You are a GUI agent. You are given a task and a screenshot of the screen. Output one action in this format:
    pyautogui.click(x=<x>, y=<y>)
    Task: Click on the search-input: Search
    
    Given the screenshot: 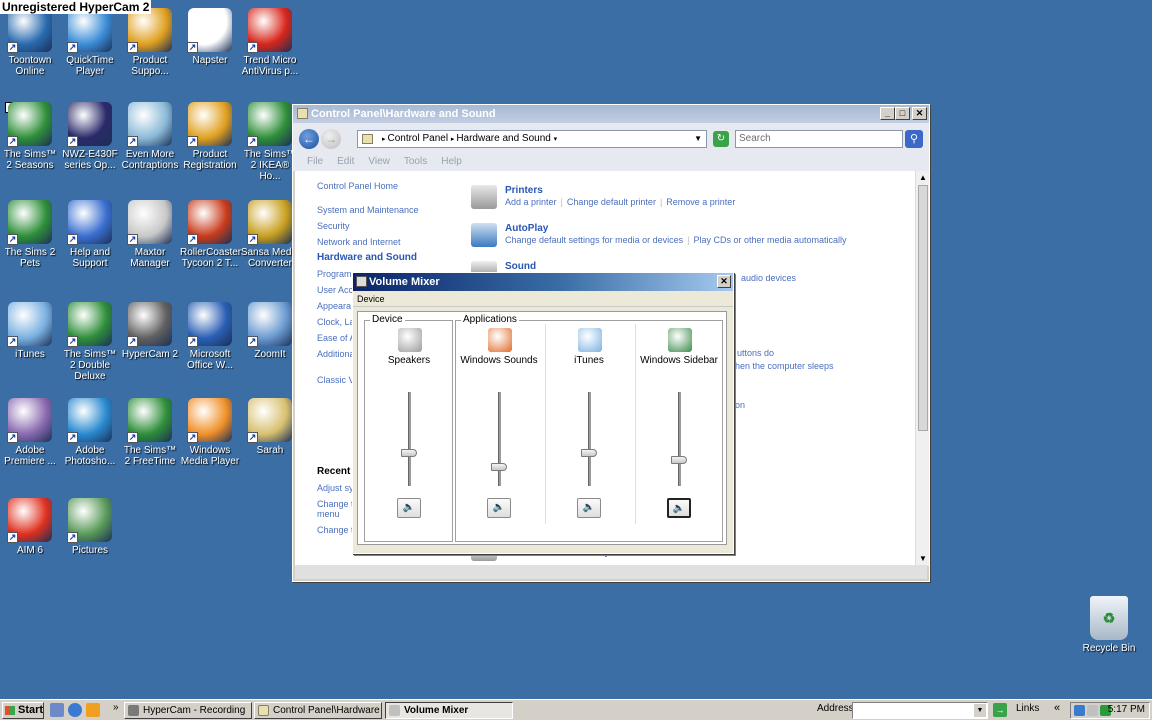 What is the action you would take?
    pyautogui.click(x=819, y=139)
    